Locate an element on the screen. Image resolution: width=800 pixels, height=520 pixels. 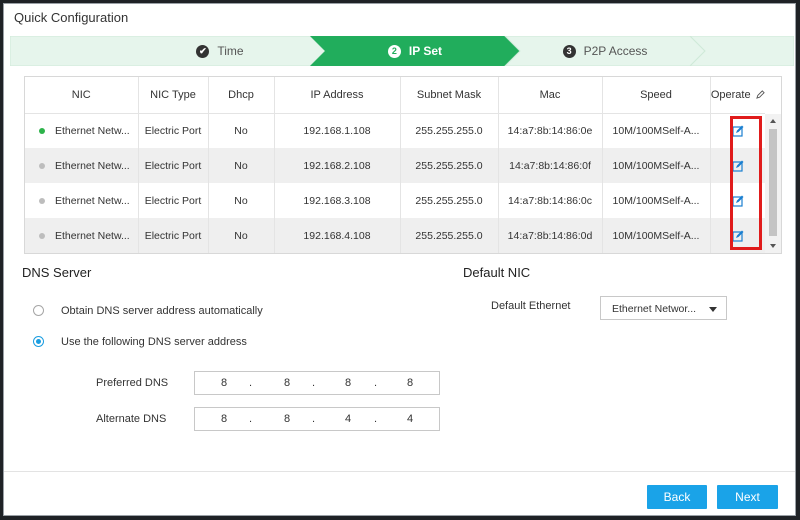
ip-address-cell: 192.168.3.108 is located at coordinates (337, 200).